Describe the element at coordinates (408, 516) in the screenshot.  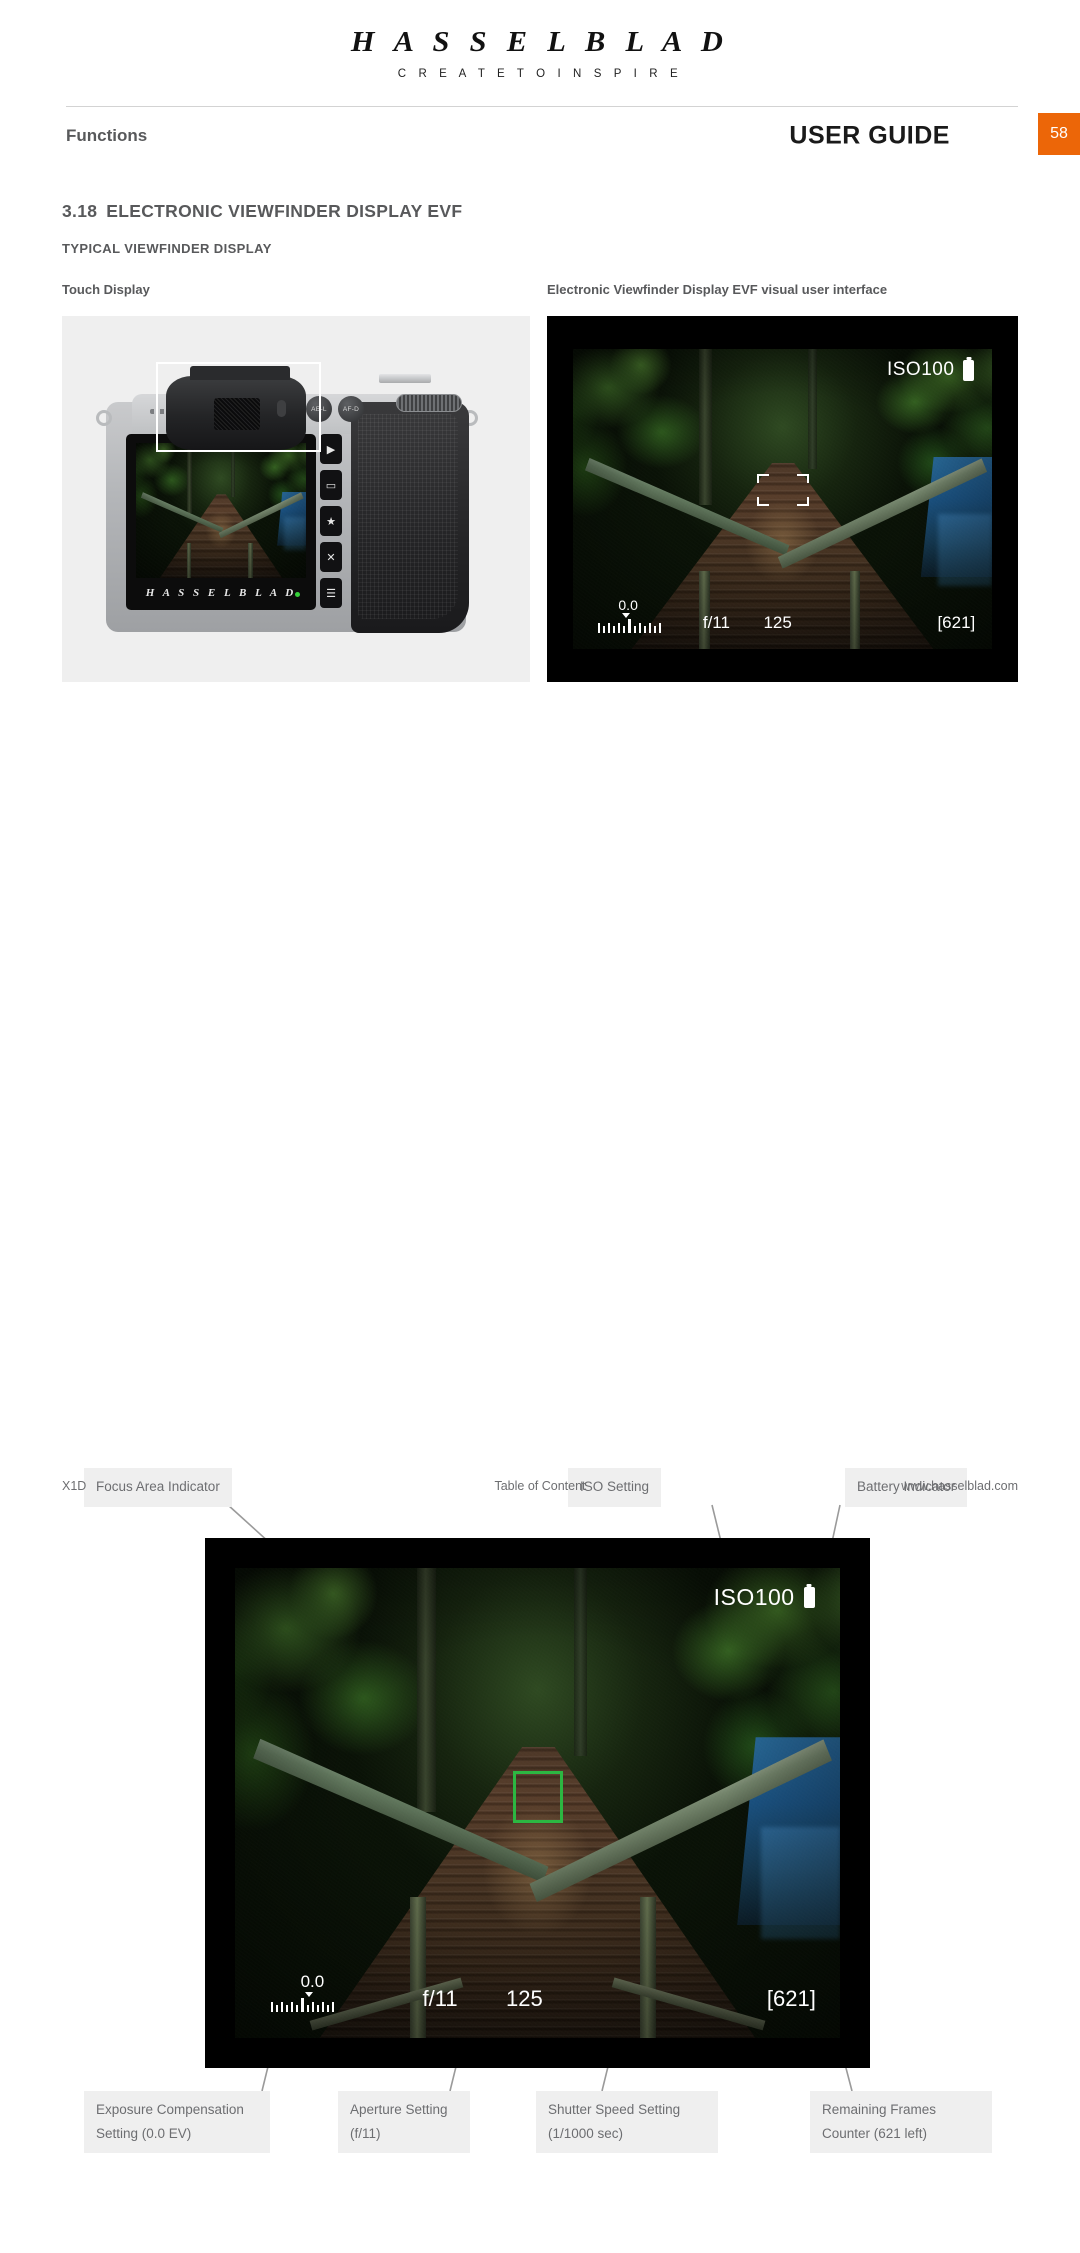
I see `camera-grip-texture` at that location.